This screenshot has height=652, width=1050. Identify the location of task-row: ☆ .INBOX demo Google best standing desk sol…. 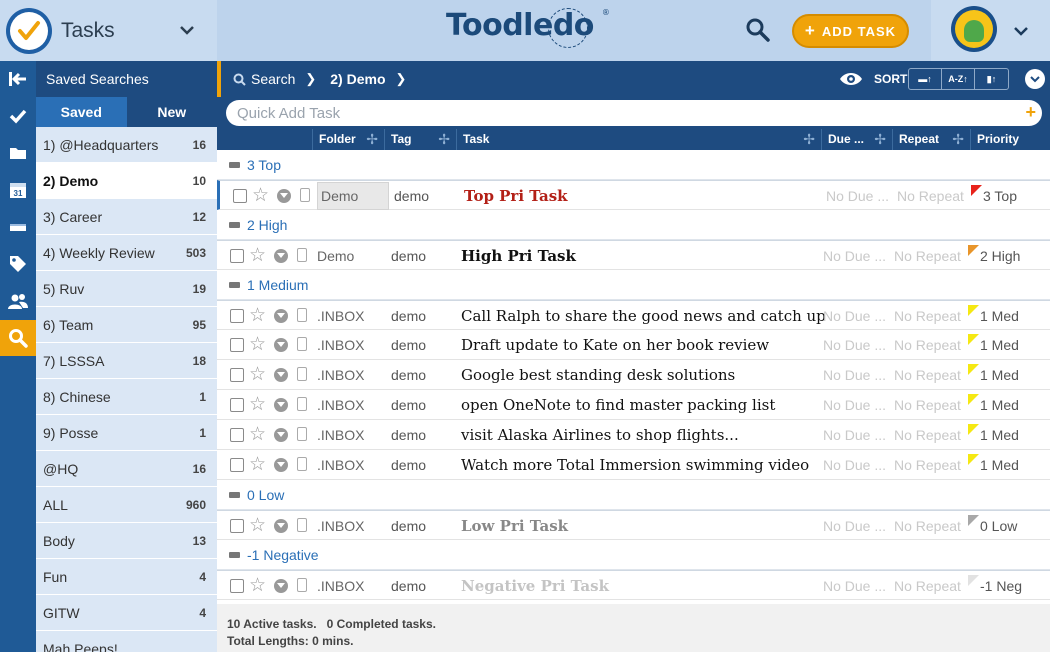
(633, 375).